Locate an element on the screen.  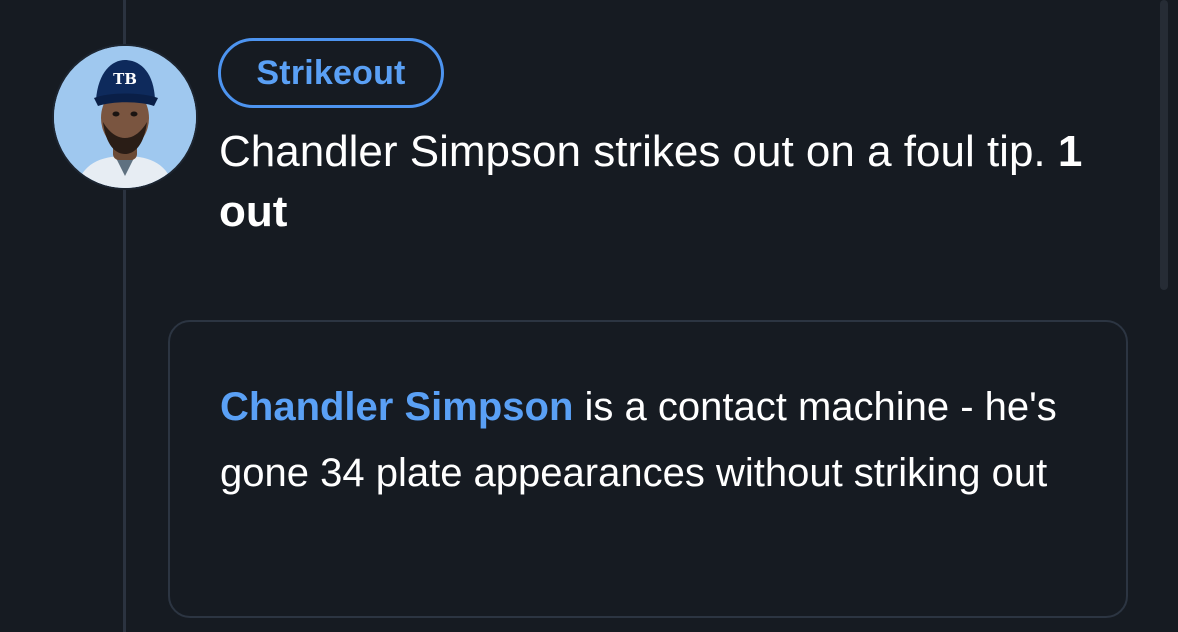
player-name-link: Chandler Simpson is located at coordinates (396, 407).